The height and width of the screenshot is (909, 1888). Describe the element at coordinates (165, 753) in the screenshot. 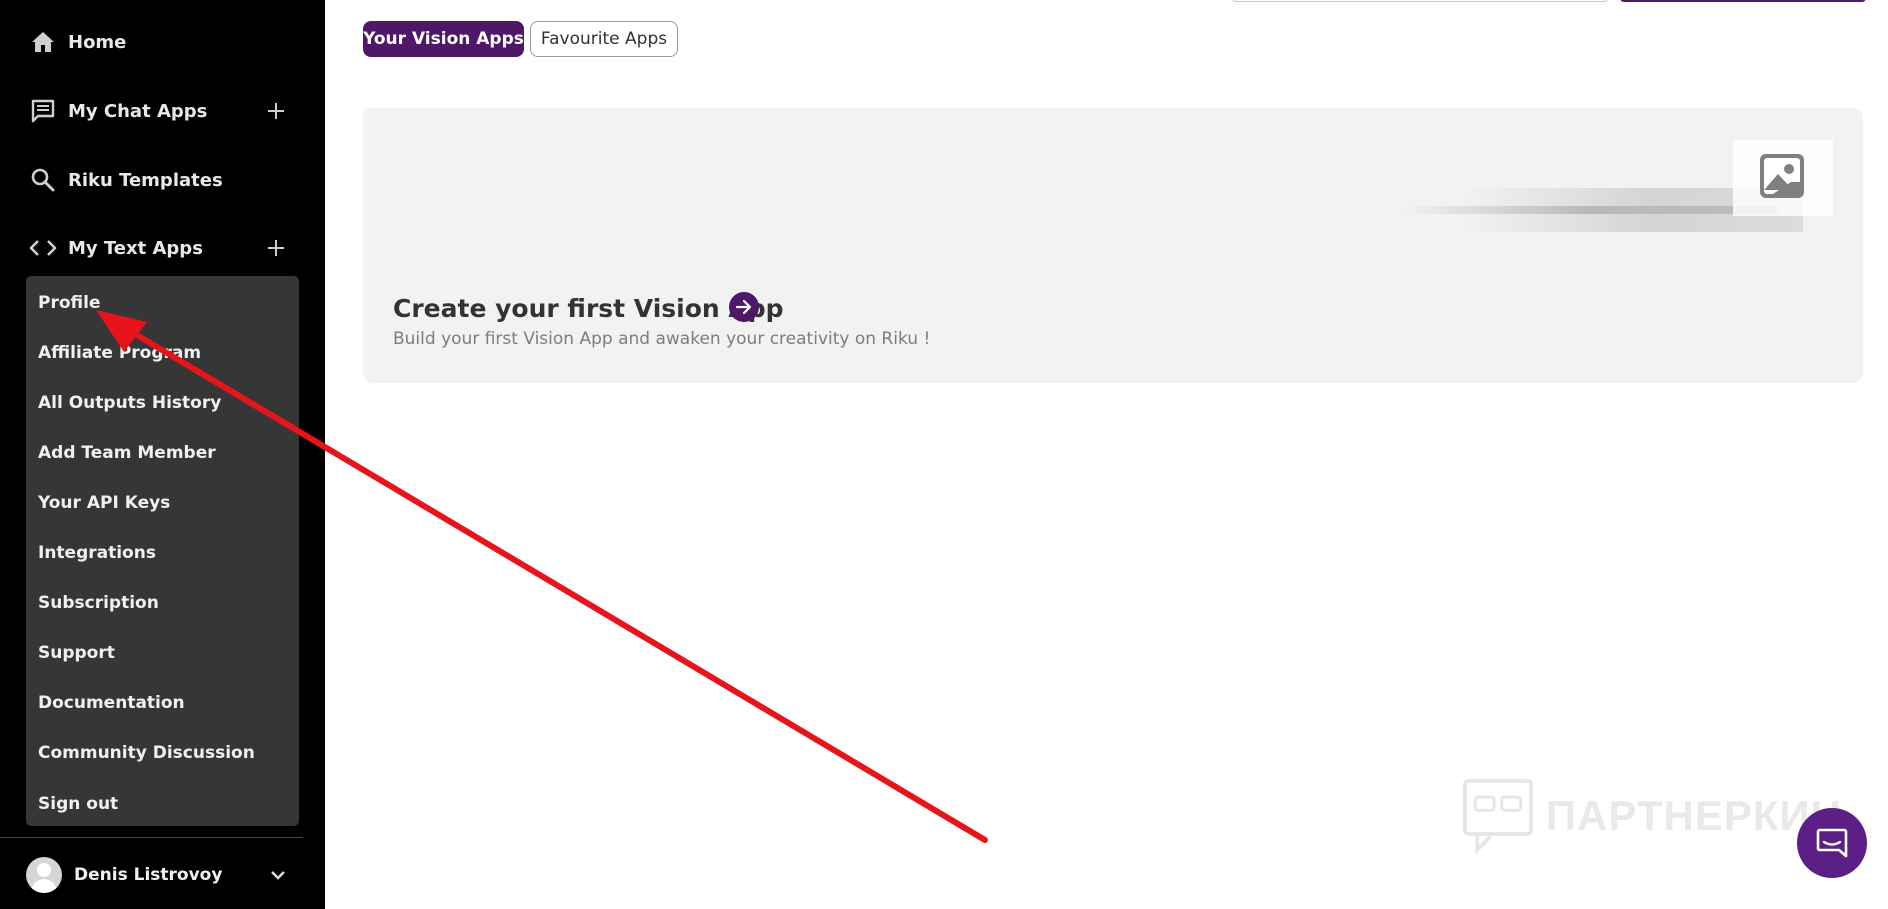

I see `menu-item-community-discussion: Community Discussion` at that location.